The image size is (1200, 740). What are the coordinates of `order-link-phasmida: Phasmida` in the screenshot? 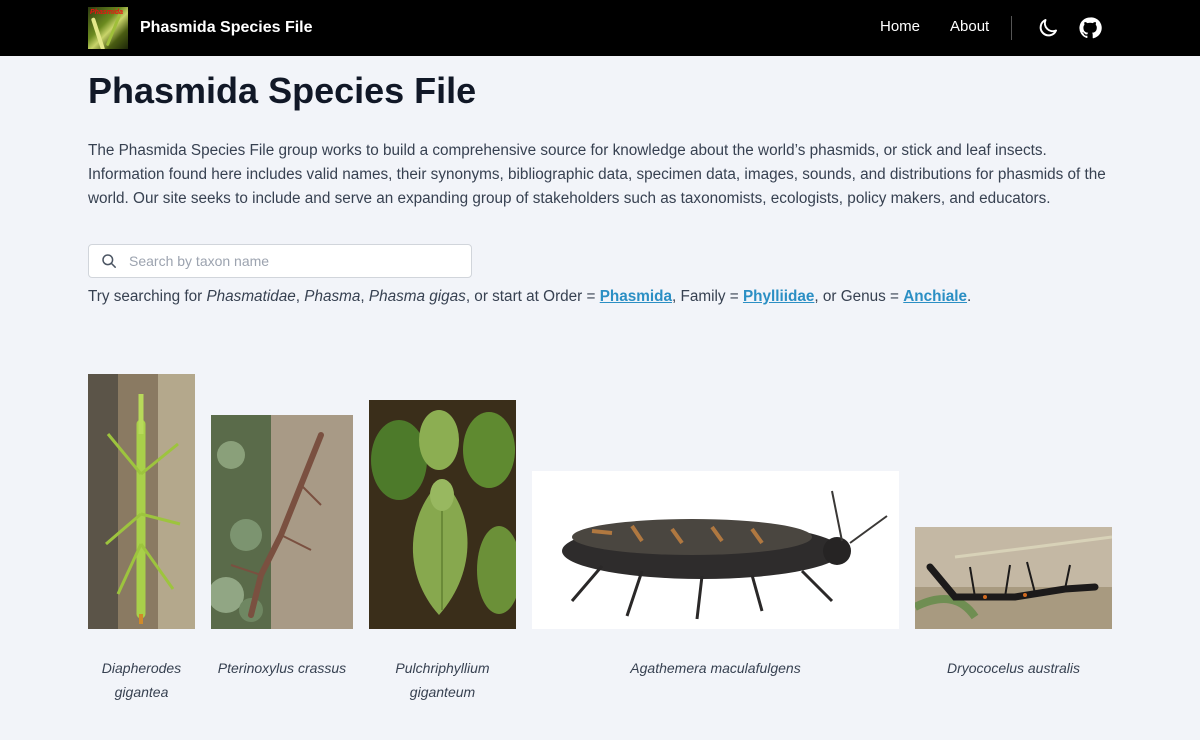 It's located at (636, 296).